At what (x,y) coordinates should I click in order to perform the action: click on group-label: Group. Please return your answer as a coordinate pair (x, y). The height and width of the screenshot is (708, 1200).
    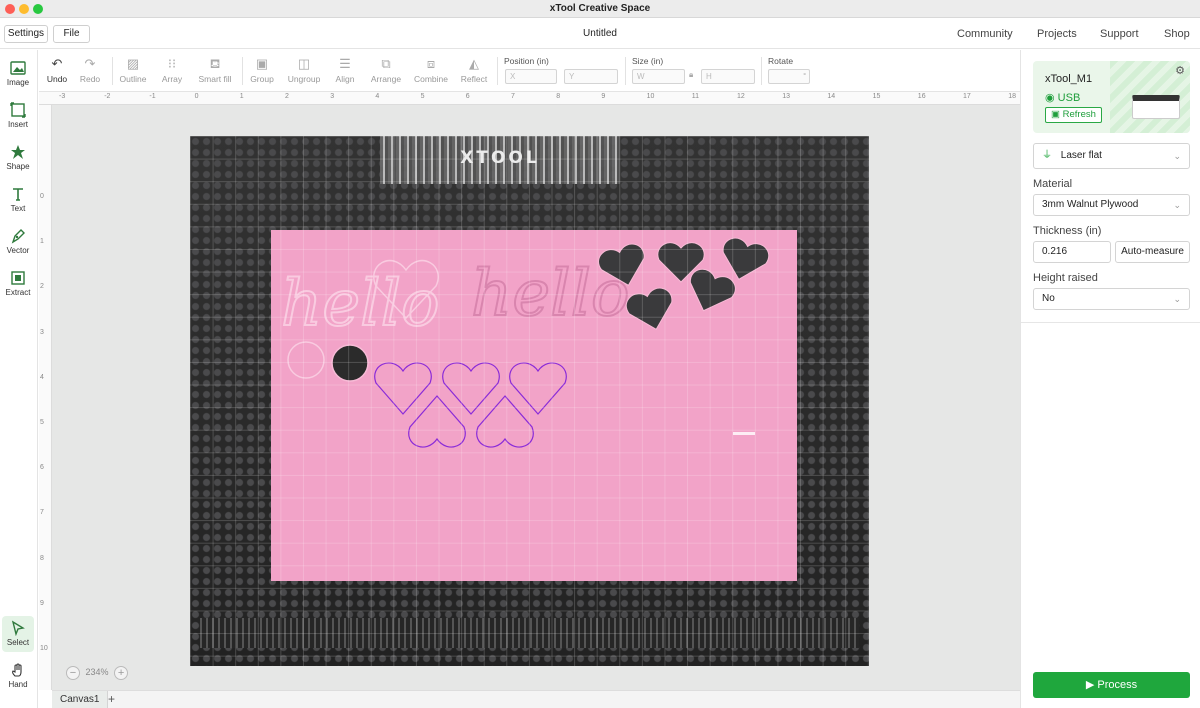
    Looking at the image, I should click on (262, 79).